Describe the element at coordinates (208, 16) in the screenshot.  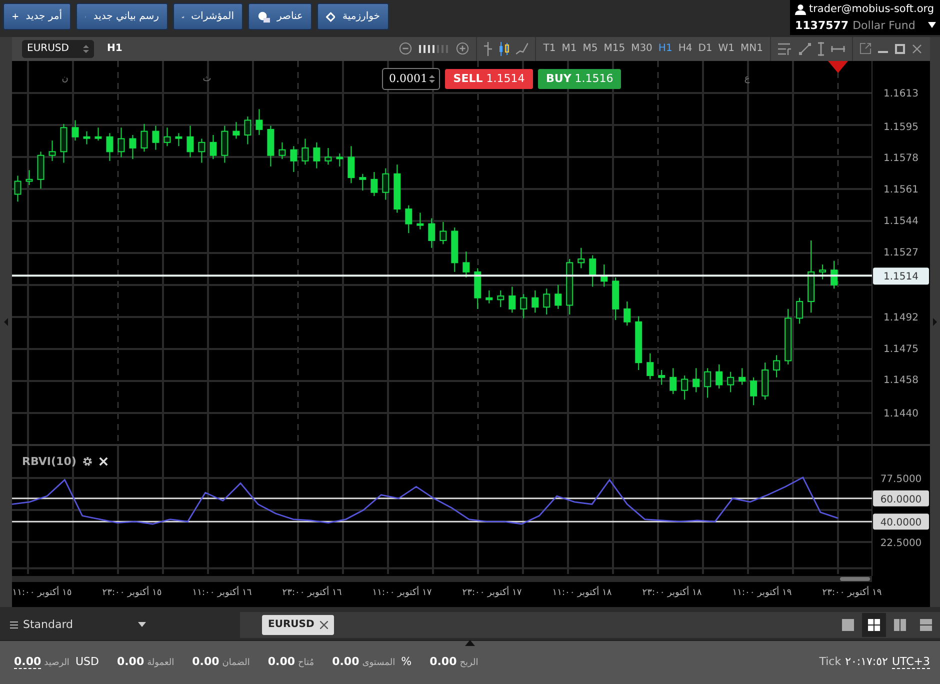
I see `toolbar-button: المؤشرات` at that location.